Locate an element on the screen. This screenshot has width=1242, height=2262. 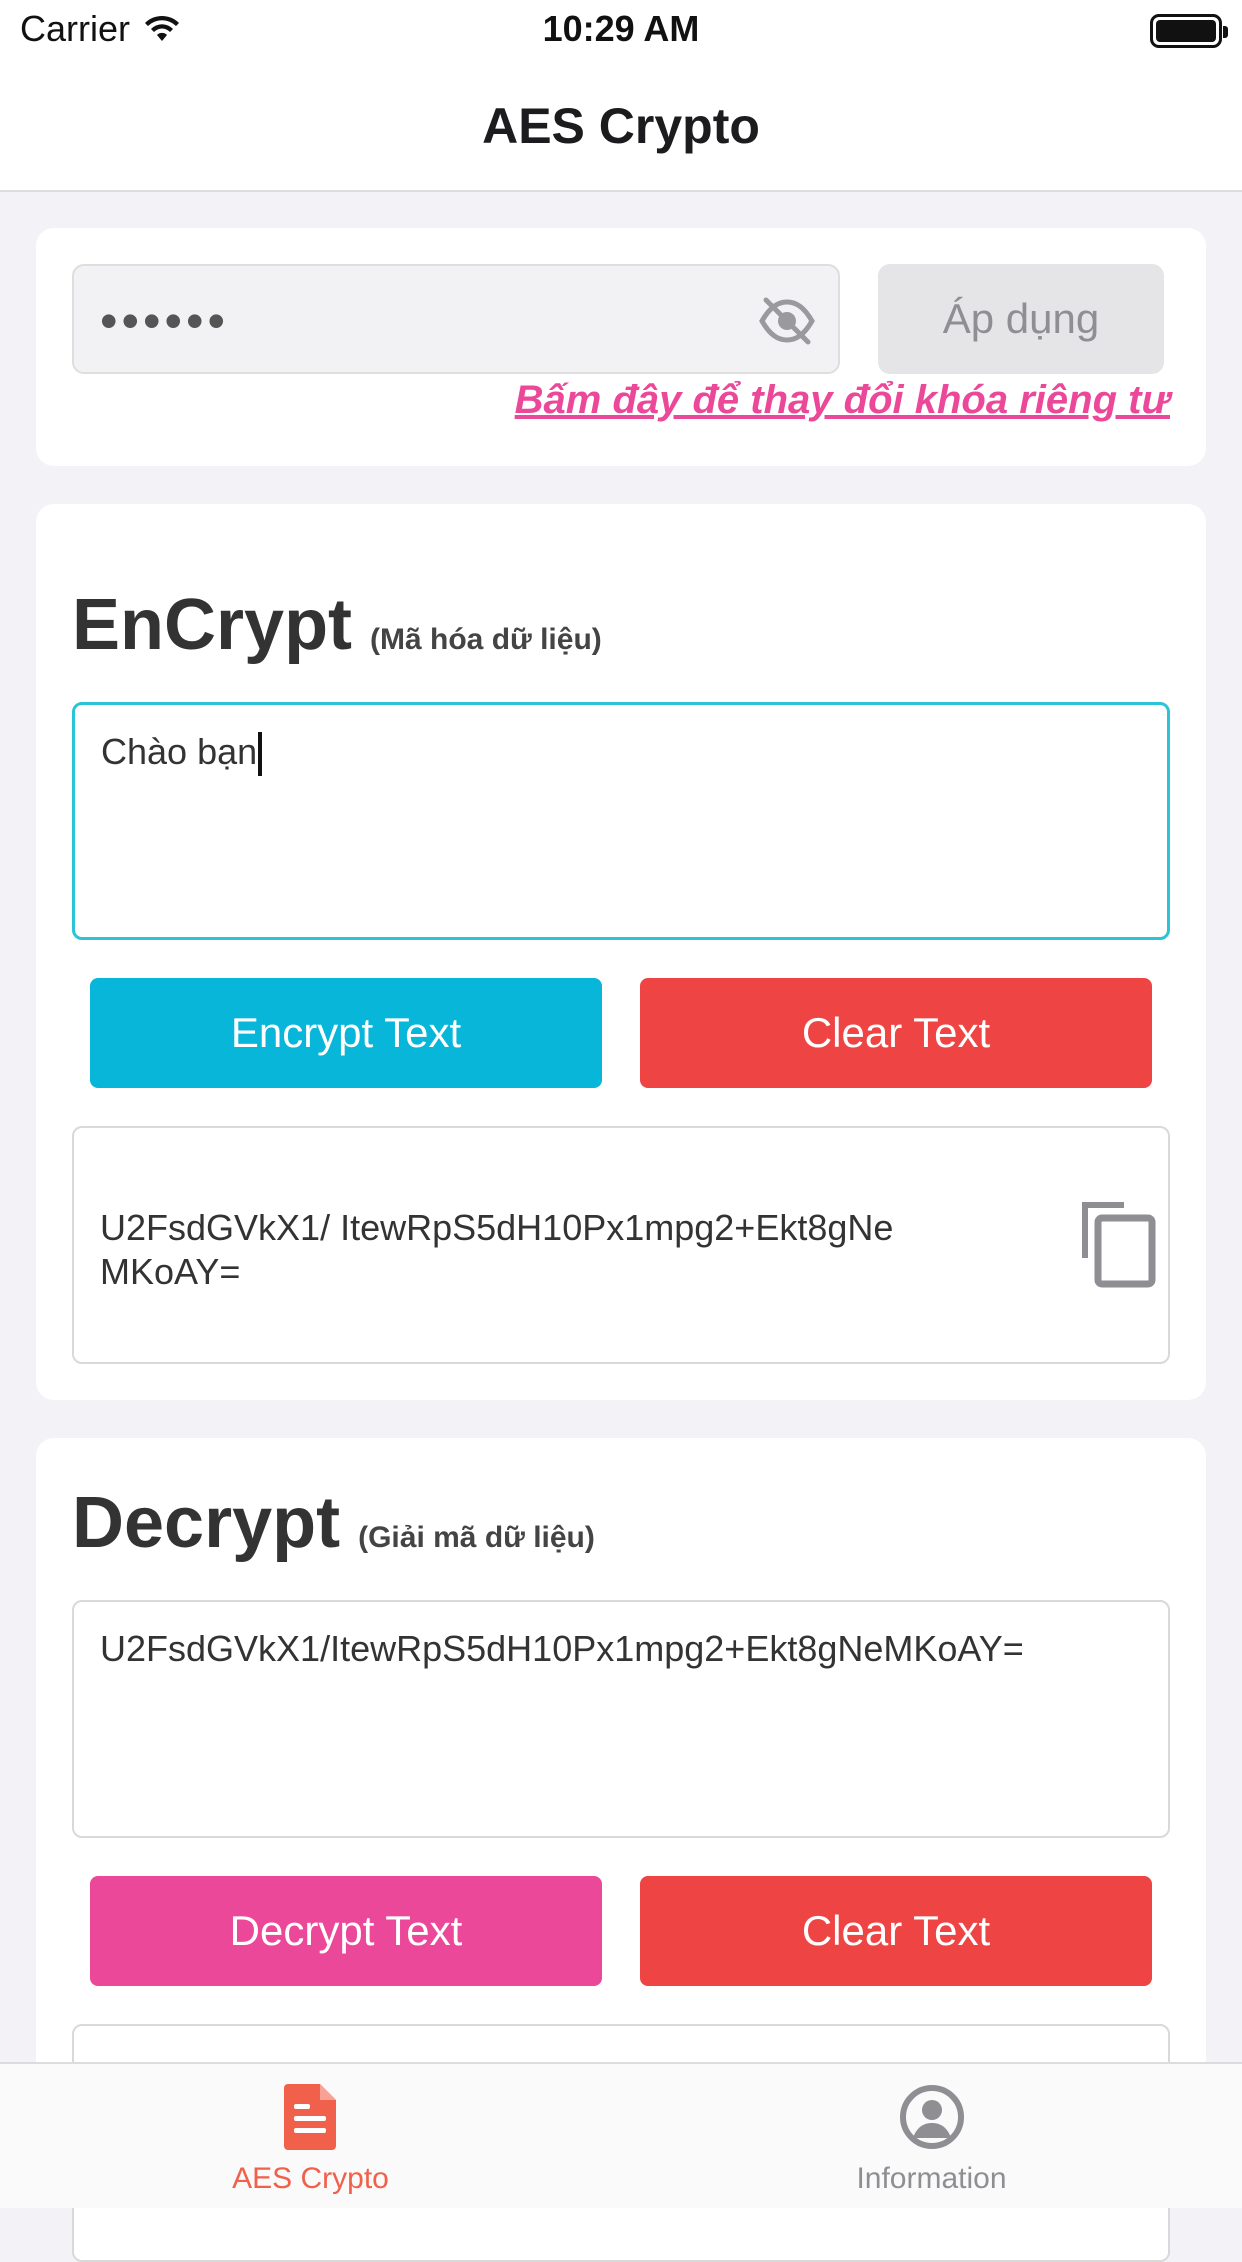
navigation-bar: AES Crypto is located at coordinates (621, 127).